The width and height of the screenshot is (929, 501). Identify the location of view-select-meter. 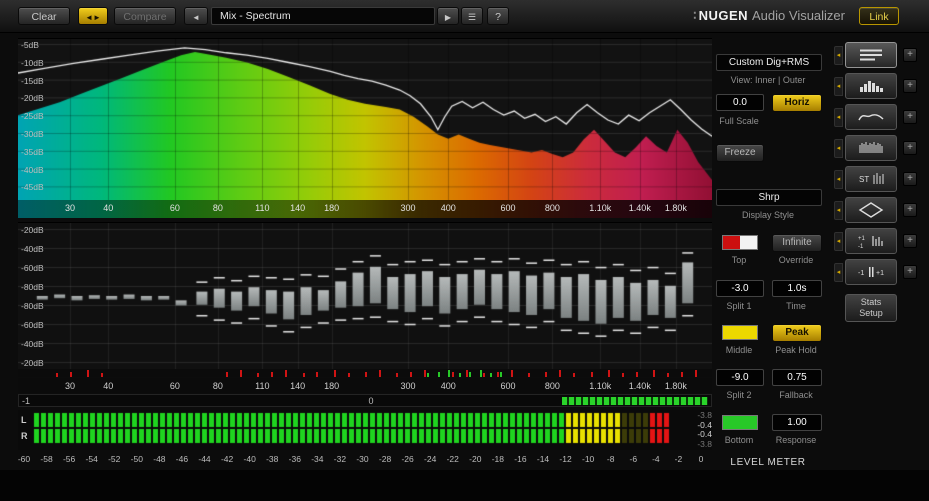
(871, 55).